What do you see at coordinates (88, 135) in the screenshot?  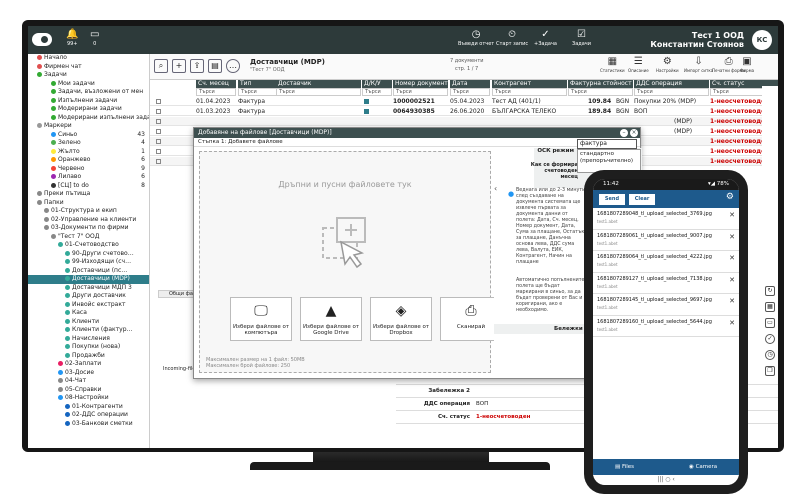 I see `sidebar-item: Синьо 43` at bounding box center [88, 135].